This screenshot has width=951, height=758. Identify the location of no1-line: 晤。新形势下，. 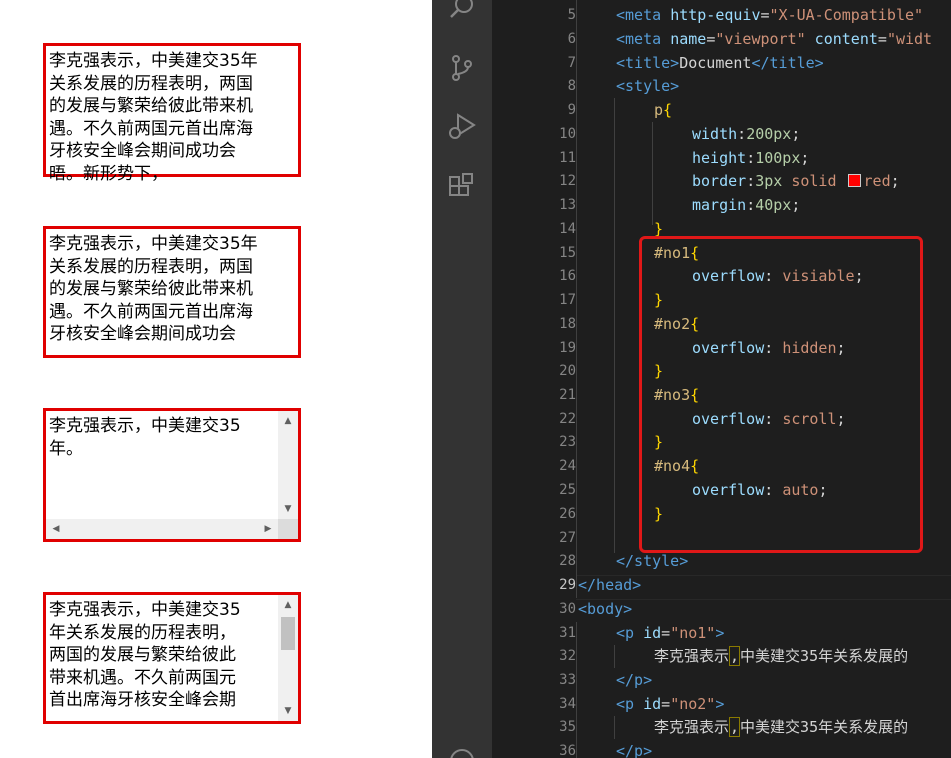
(108, 173).